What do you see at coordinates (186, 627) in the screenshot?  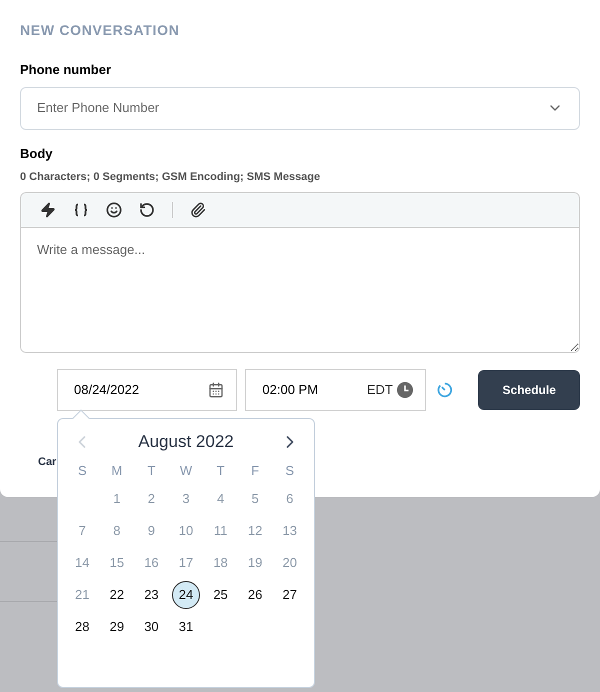 I see `calendar-day: 31` at bounding box center [186, 627].